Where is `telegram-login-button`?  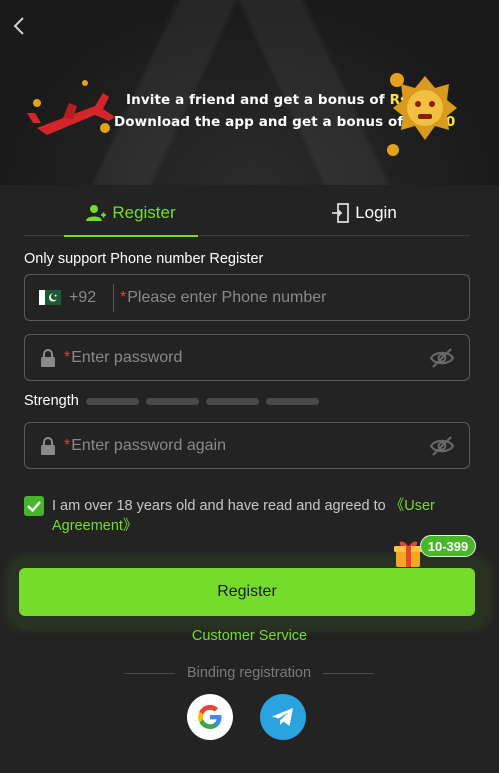
telegram-login-button is located at coordinates (283, 717).